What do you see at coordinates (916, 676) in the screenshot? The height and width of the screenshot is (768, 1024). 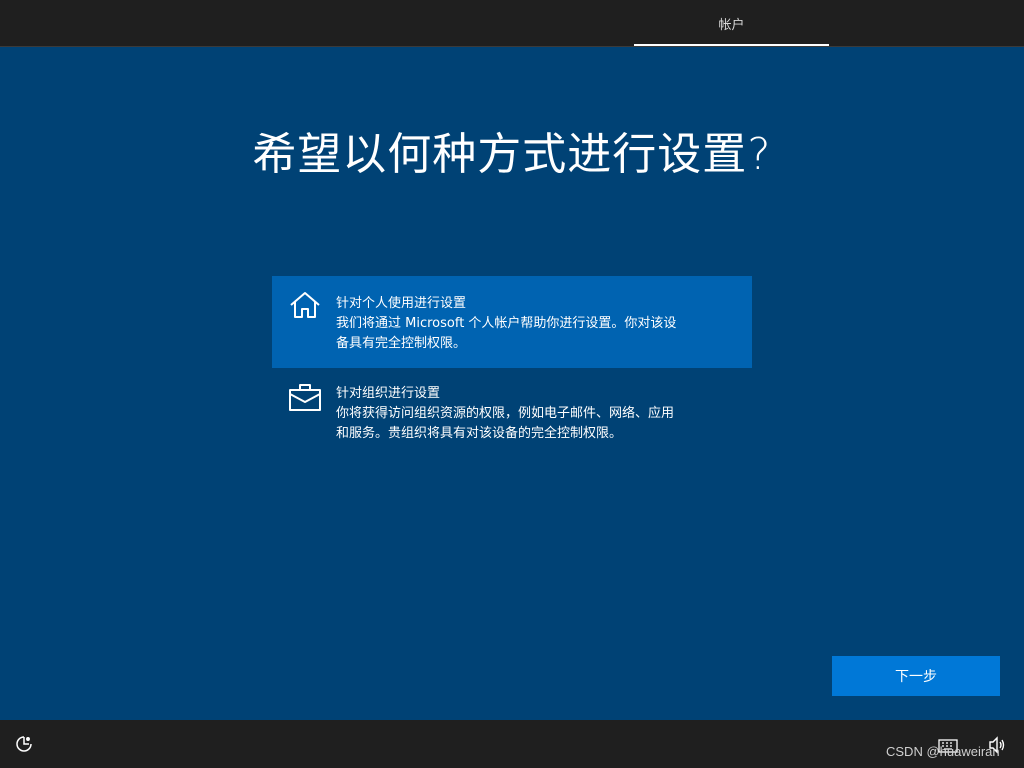 I see `next-button: 下一步` at bounding box center [916, 676].